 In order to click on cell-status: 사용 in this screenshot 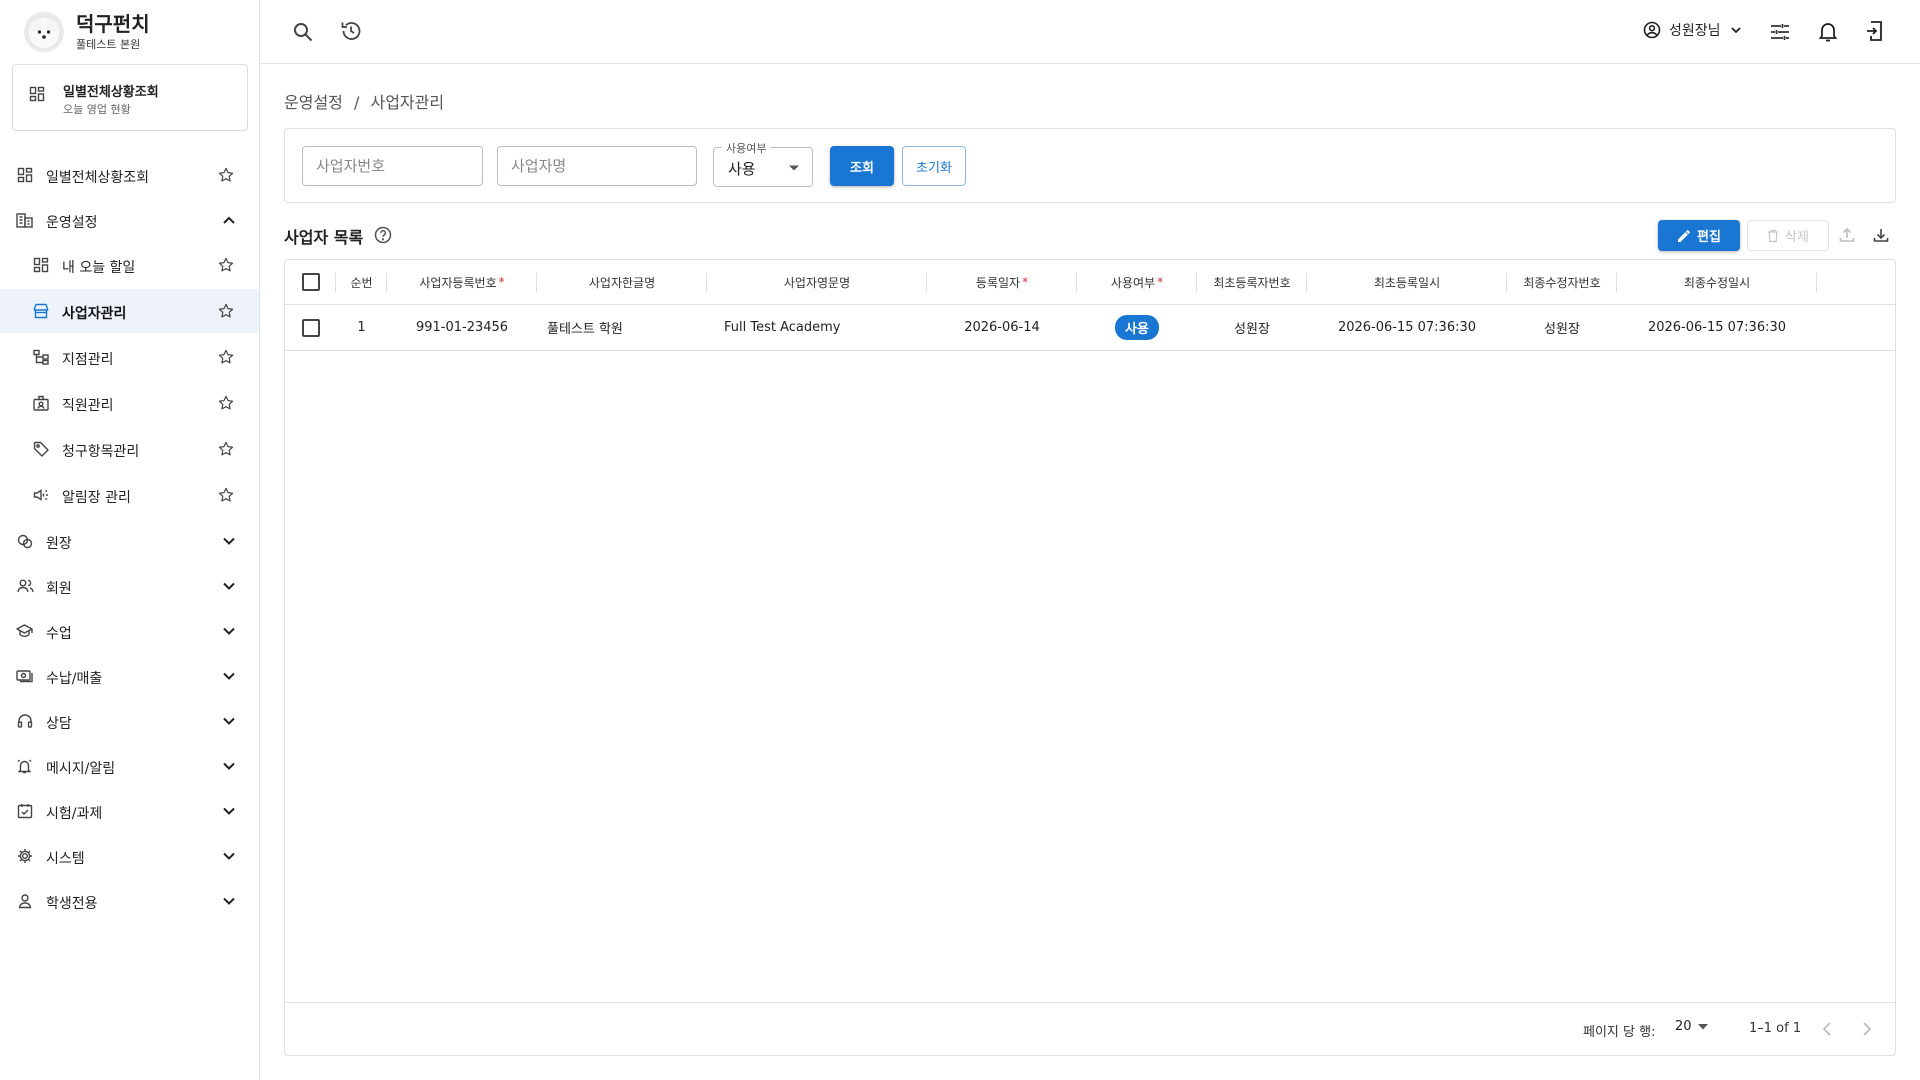, I will do `click(1137, 327)`.